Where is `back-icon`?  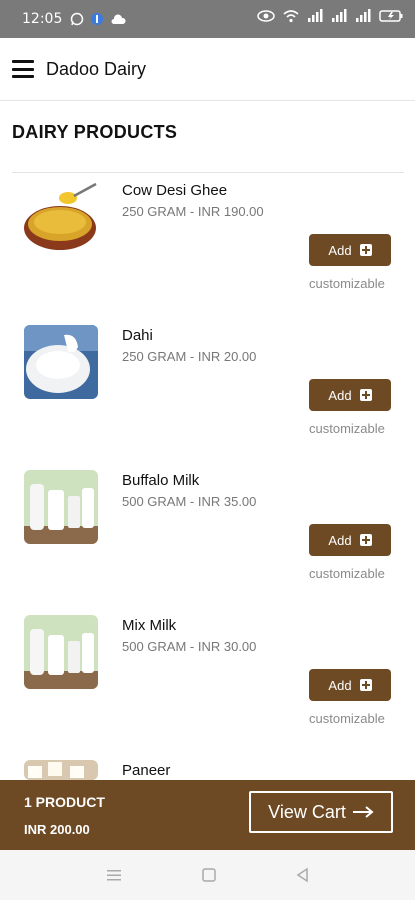 back-icon is located at coordinates (303, 875).